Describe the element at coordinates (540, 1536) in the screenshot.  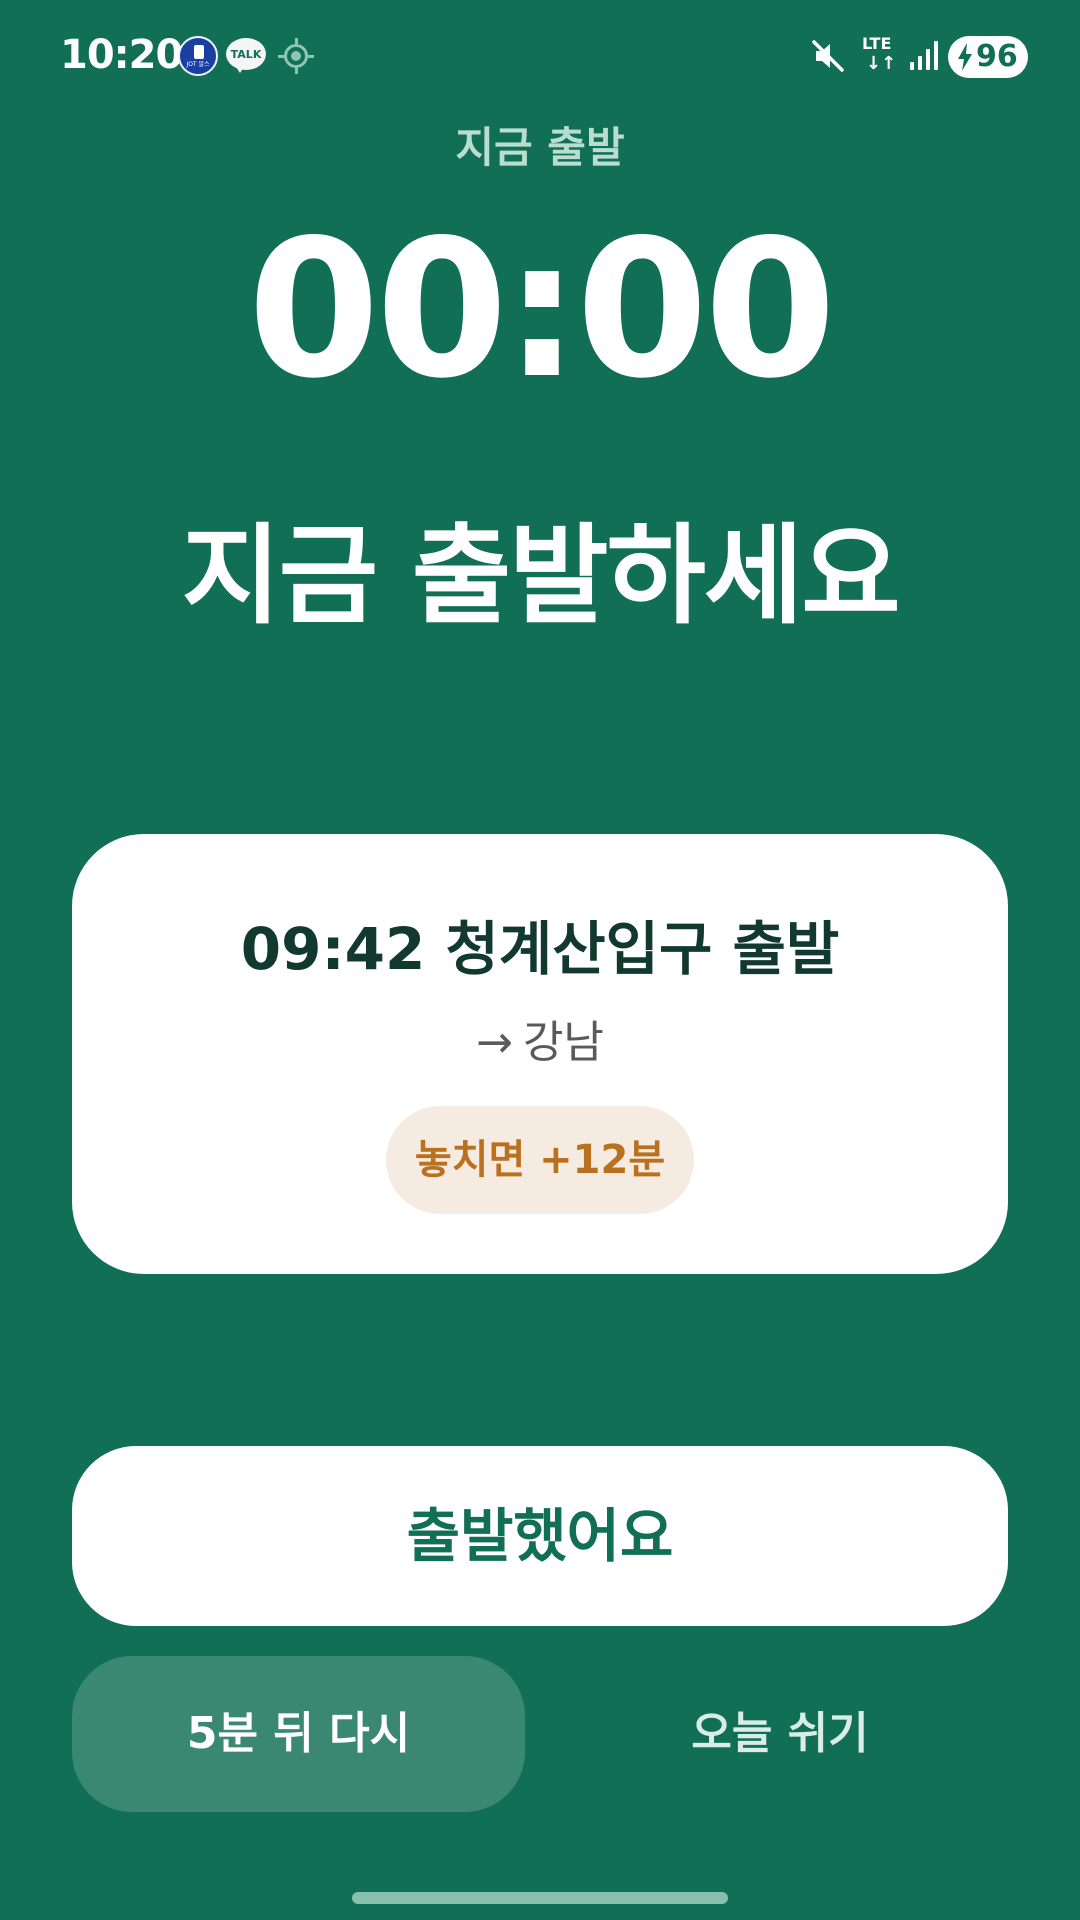
I see `departed-button: 출발했어요` at that location.